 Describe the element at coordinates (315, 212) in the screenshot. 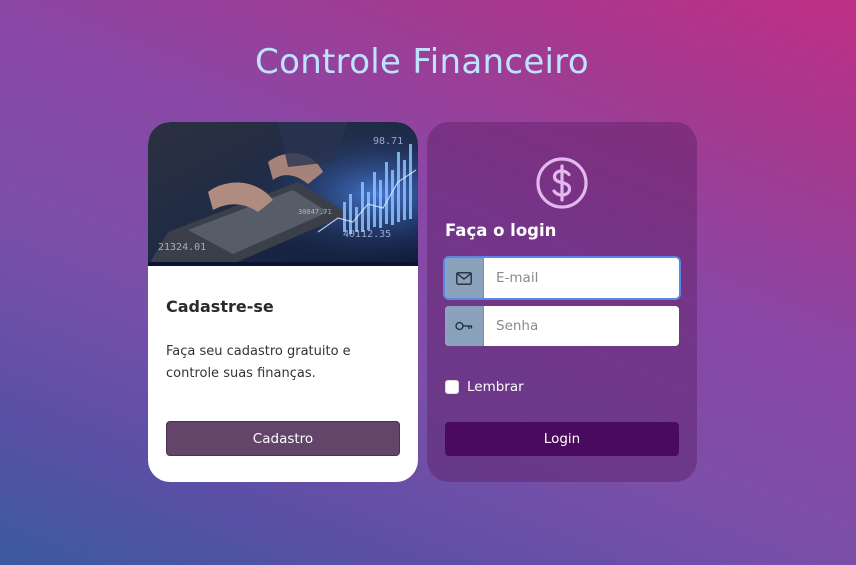

I see `svg-text: 30047.71` at that location.